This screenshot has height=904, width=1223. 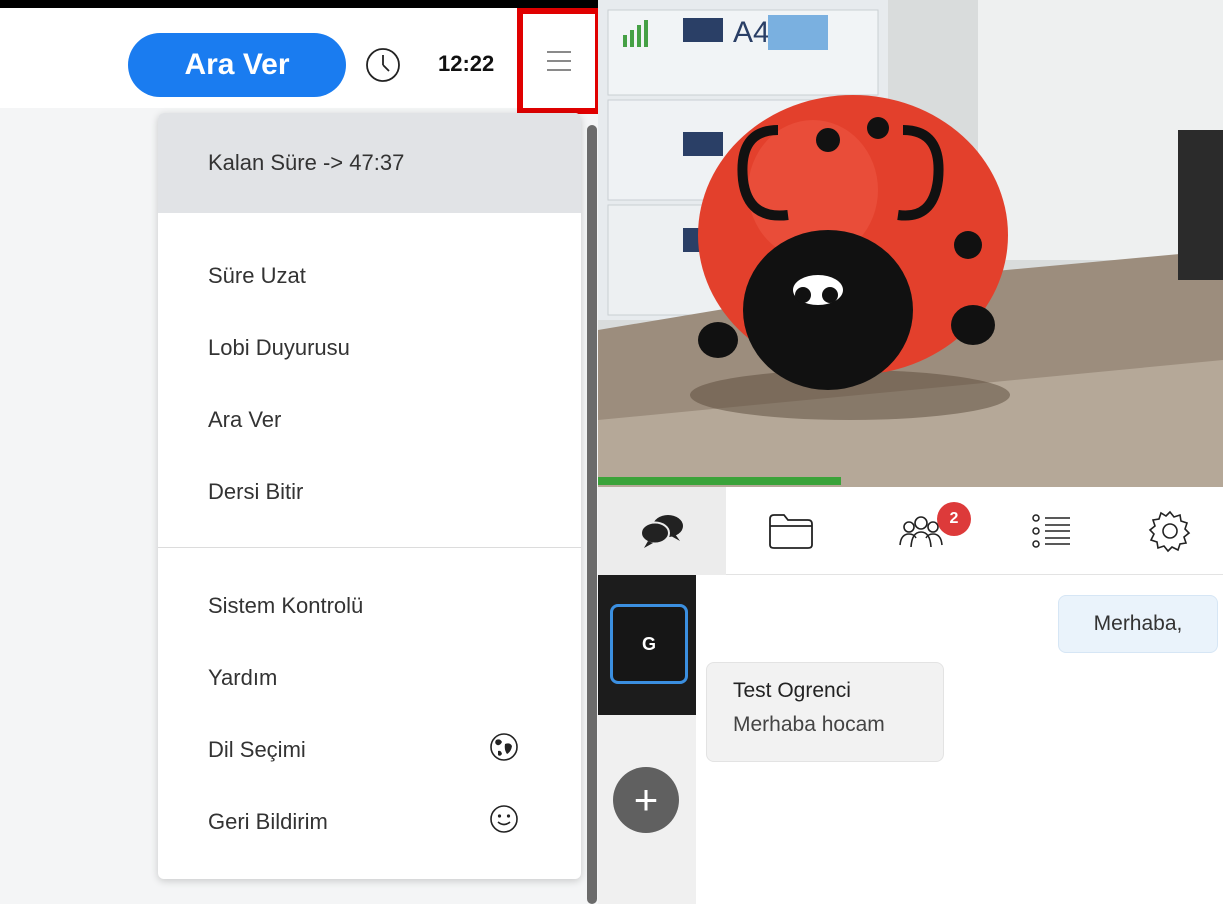 I want to click on hamburger-icon, so click(x=559, y=61).